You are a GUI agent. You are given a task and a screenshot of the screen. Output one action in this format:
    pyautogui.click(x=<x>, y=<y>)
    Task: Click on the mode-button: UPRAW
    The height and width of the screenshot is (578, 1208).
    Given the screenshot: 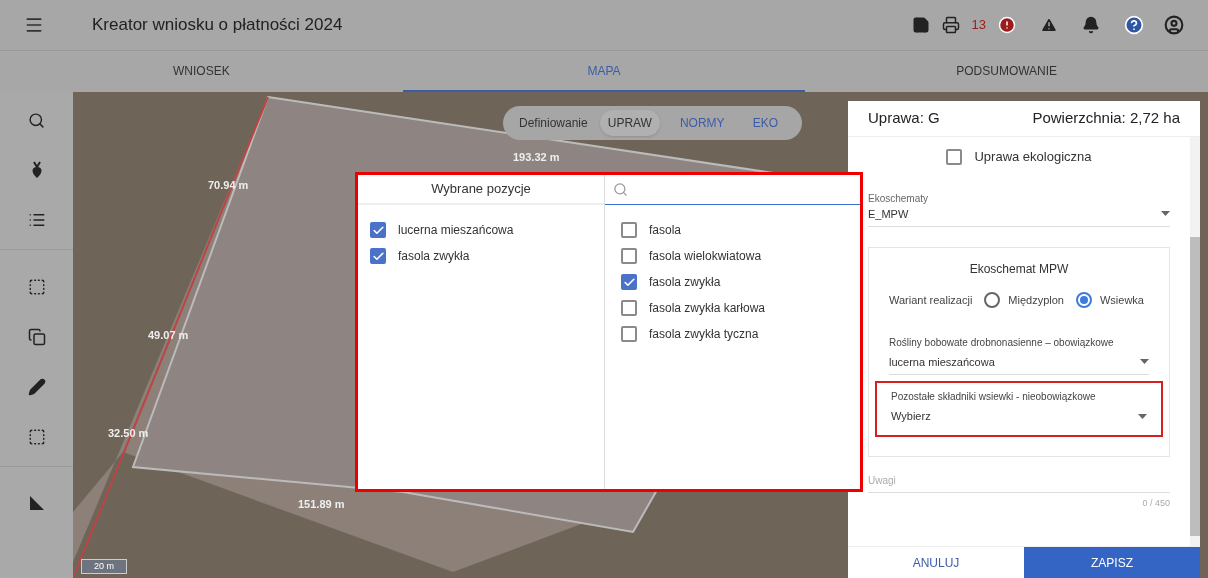 What is the action you would take?
    pyautogui.click(x=629, y=123)
    